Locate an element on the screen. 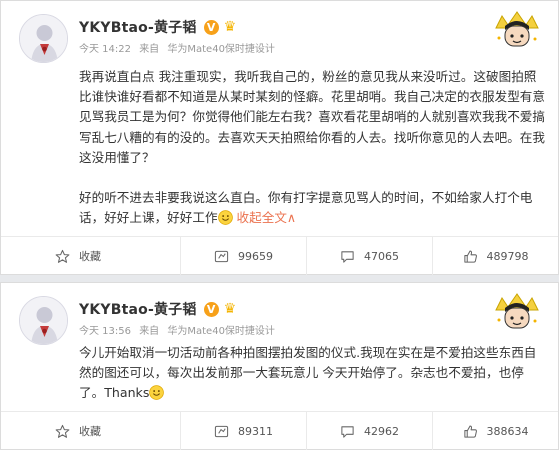 Image resolution: width=559 pixels, height=450 pixels. comment-count: 47065 is located at coordinates (381, 256).